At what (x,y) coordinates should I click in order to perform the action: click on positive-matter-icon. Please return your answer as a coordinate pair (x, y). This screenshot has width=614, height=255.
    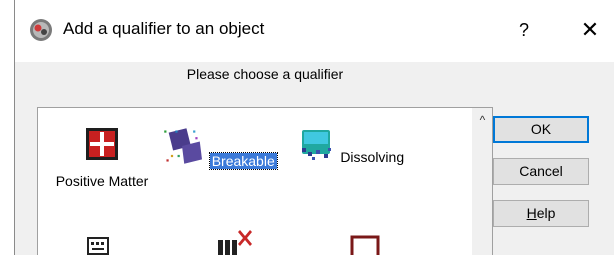
    Looking at the image, I should click on (102, 144).